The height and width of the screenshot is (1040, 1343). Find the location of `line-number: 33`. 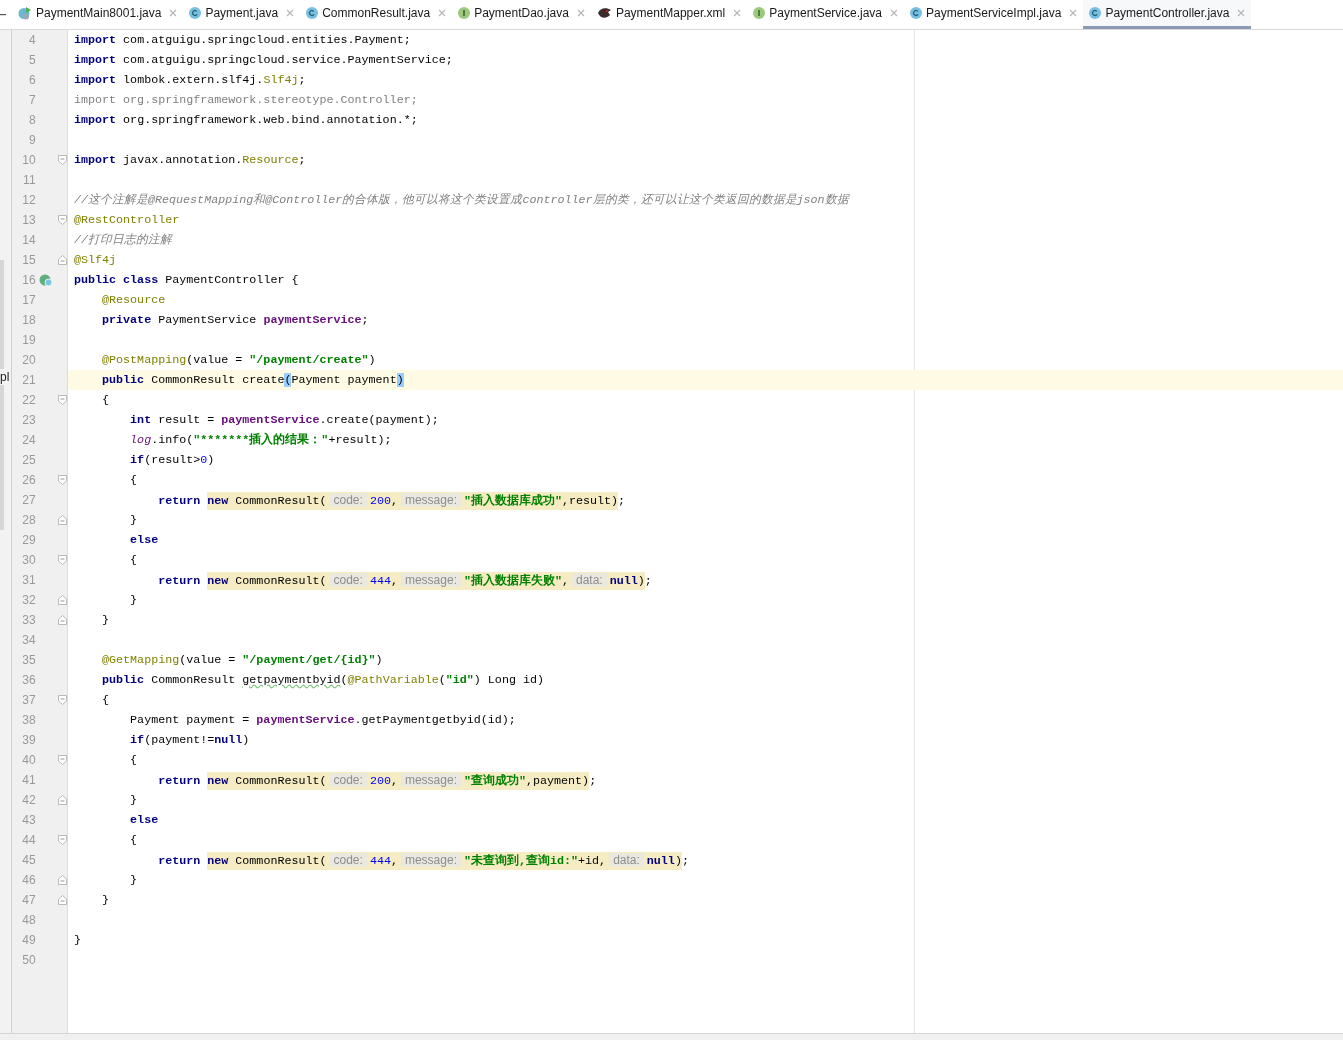

line-number: 33 is located at coordinates (28, 620).